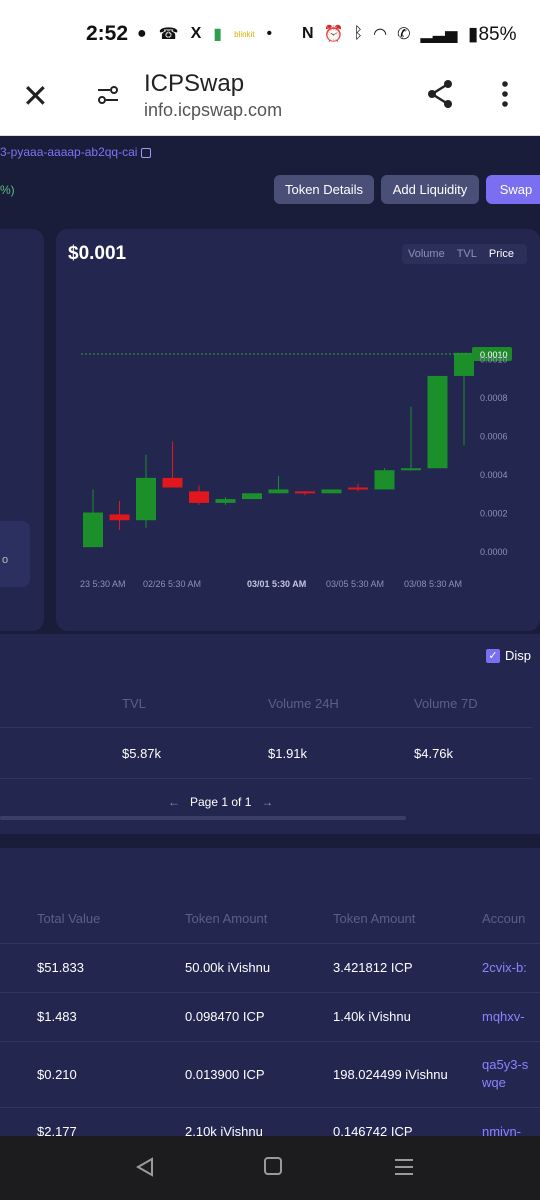  What do you see at coordinates (358, 33) in the screenshot?
I see `bluetooth-icon: ᛒ` at bounding box center [358, 33].